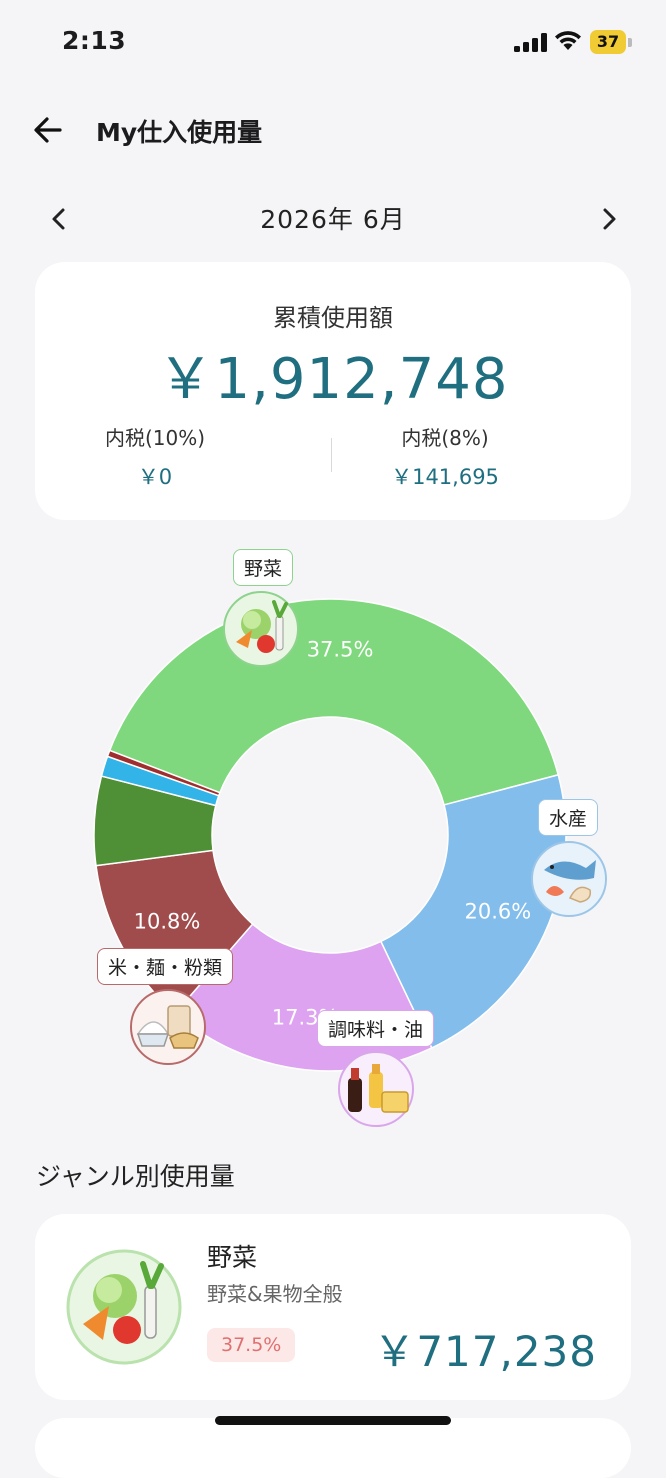 This screenshot has height=1478, width=666. What do you see at coordinates (568, 817) in the screenshot?
I see `callout-seafood: 水産` at bounding box center [568, 817].